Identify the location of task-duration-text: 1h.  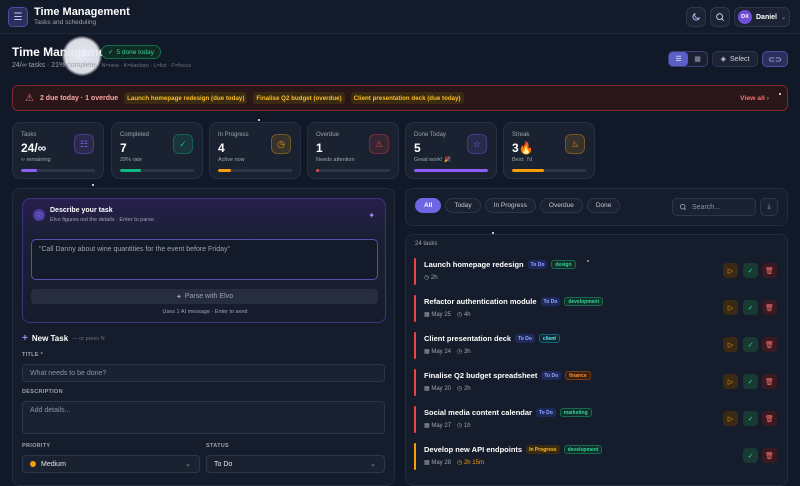
(467, 426).